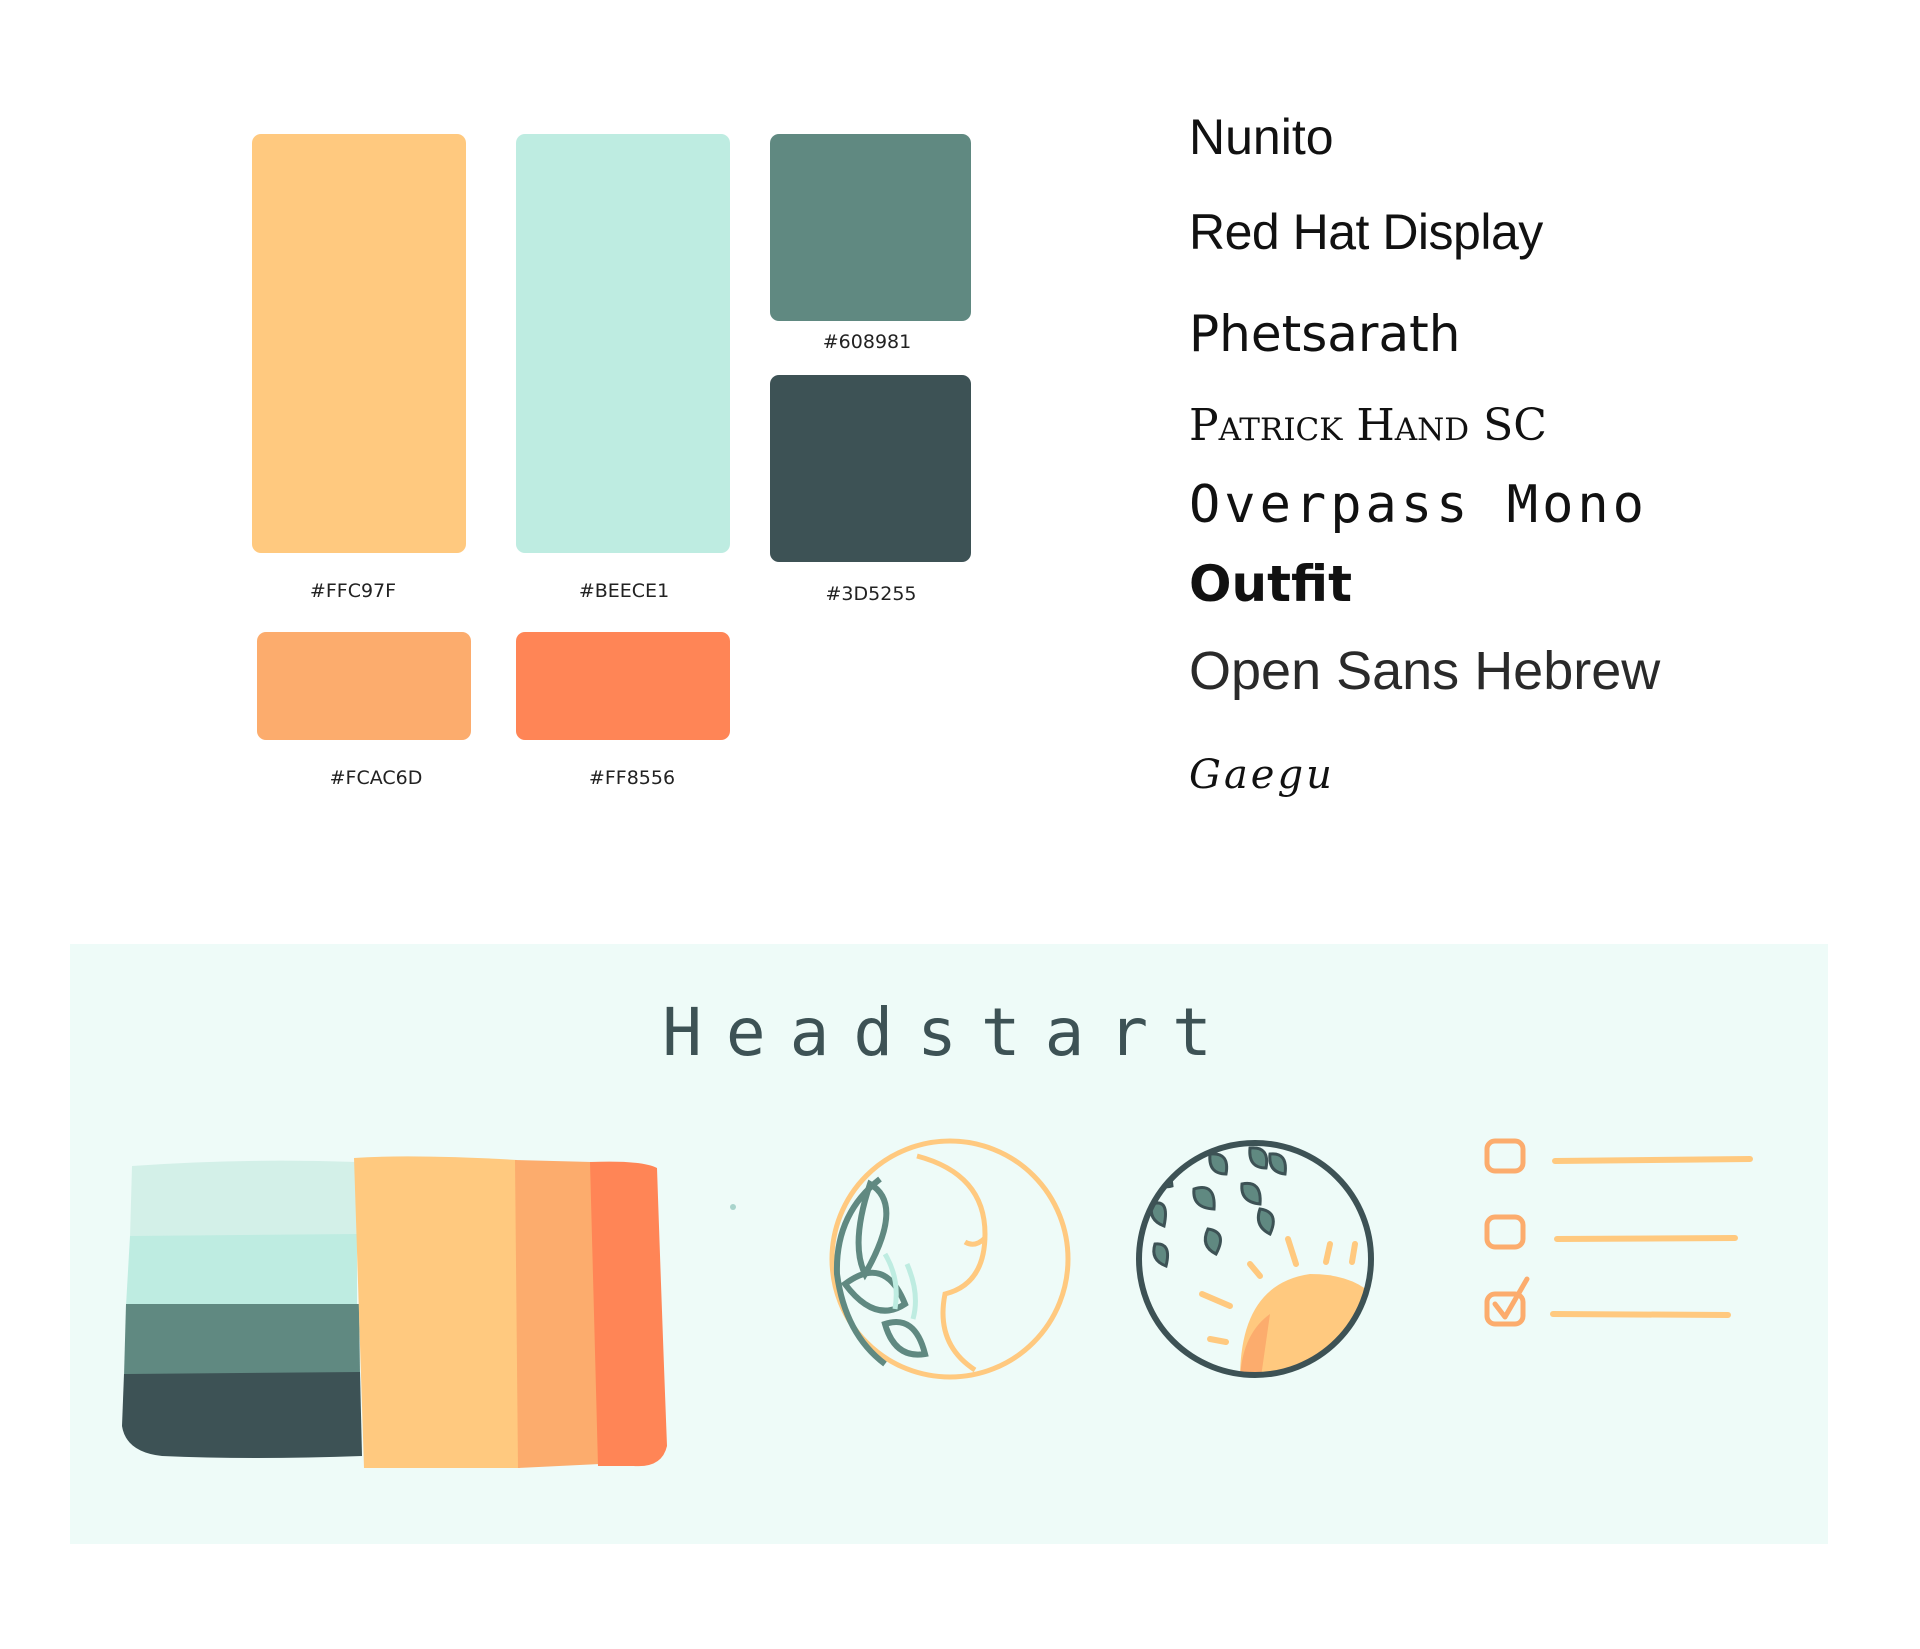 The image size is (1920, 1649). Describe the element at coordinates (624, 591) in the screenshot. I see `swatch-label-mint: #BEECE1` at that location.